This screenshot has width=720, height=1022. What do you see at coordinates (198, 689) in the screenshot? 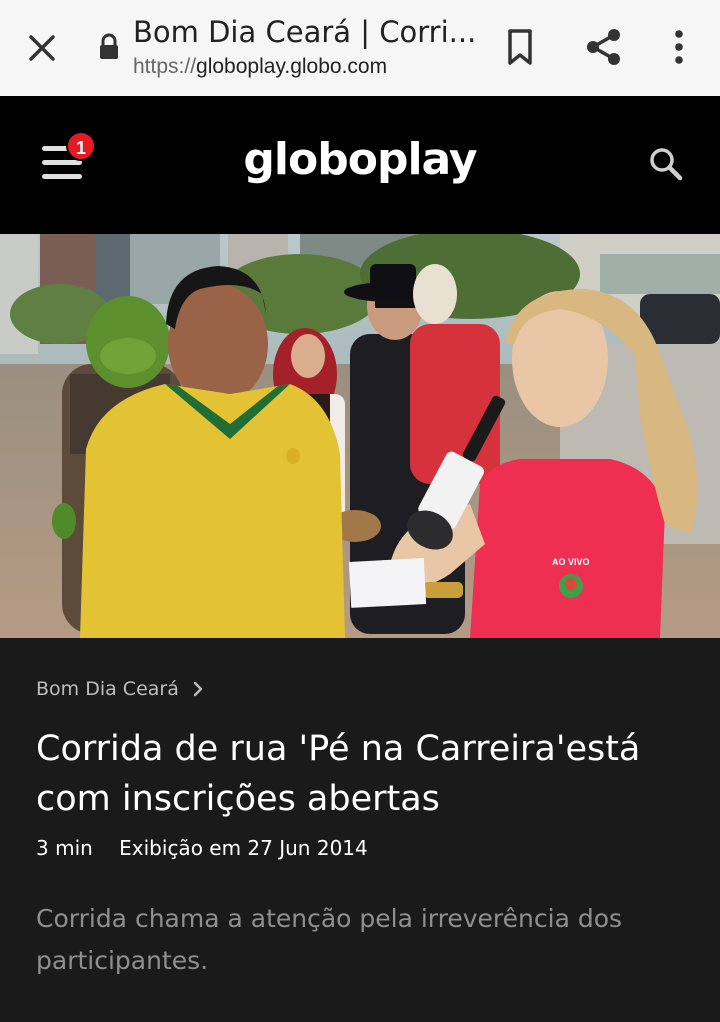
I see `chevron-right-icon` at bounding box center [198, 689].